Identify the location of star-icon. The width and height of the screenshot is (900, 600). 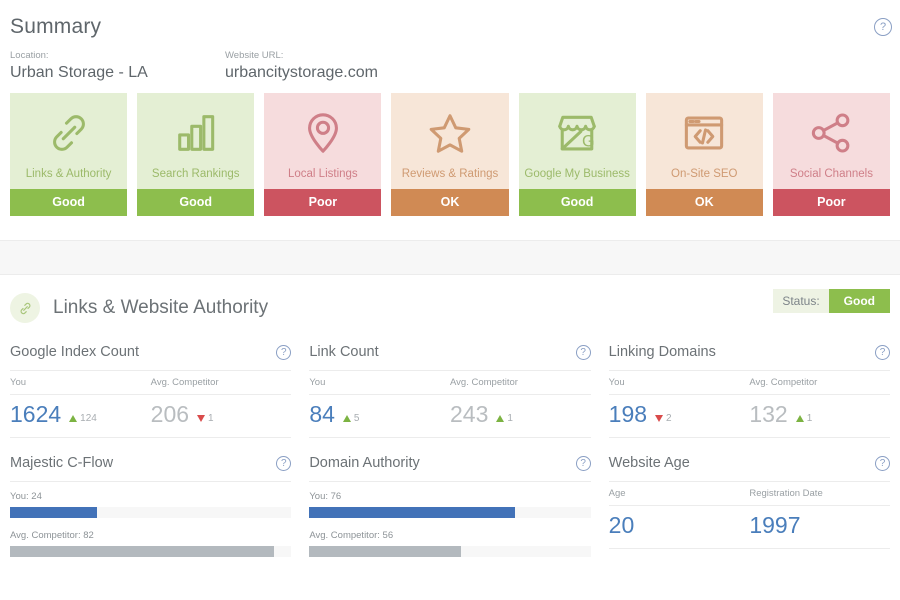
(450, 133).